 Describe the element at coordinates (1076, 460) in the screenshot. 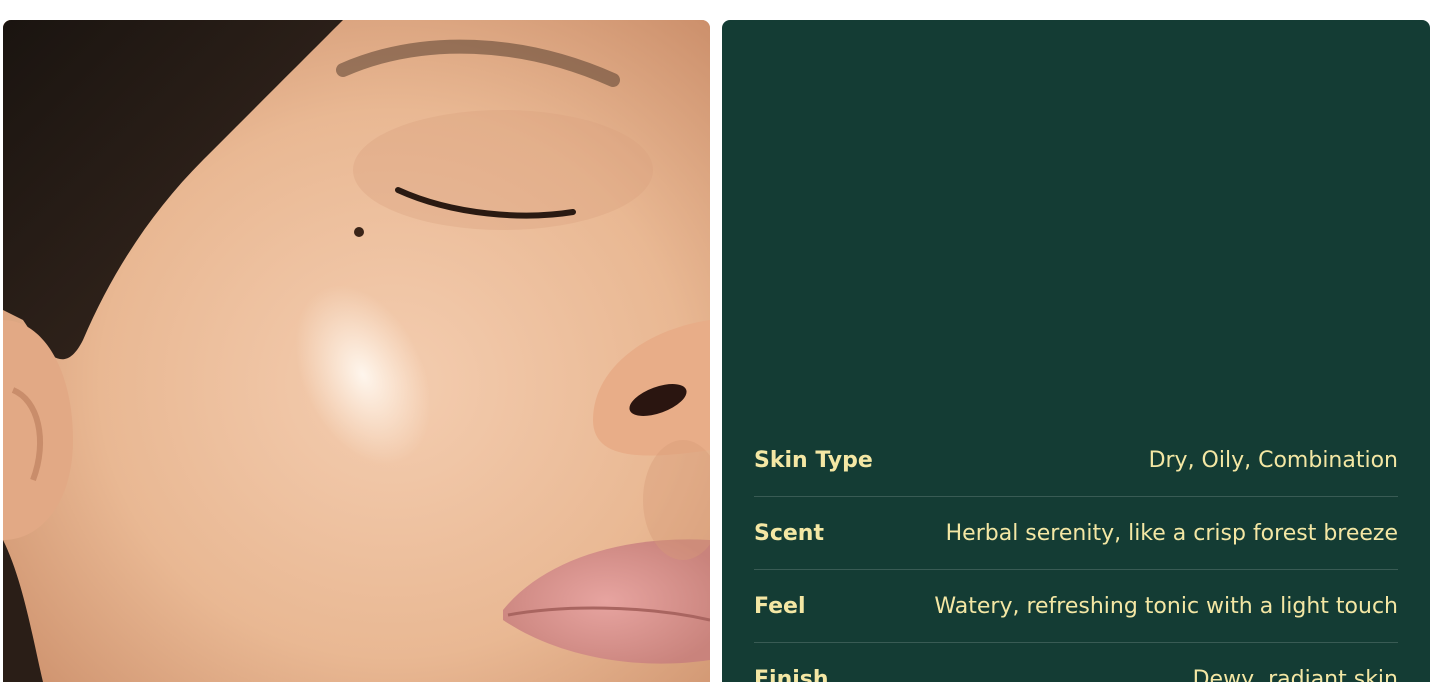

I see `attribute-row-skin-type: Skin Type Dry, Oily, Combination` at that location.